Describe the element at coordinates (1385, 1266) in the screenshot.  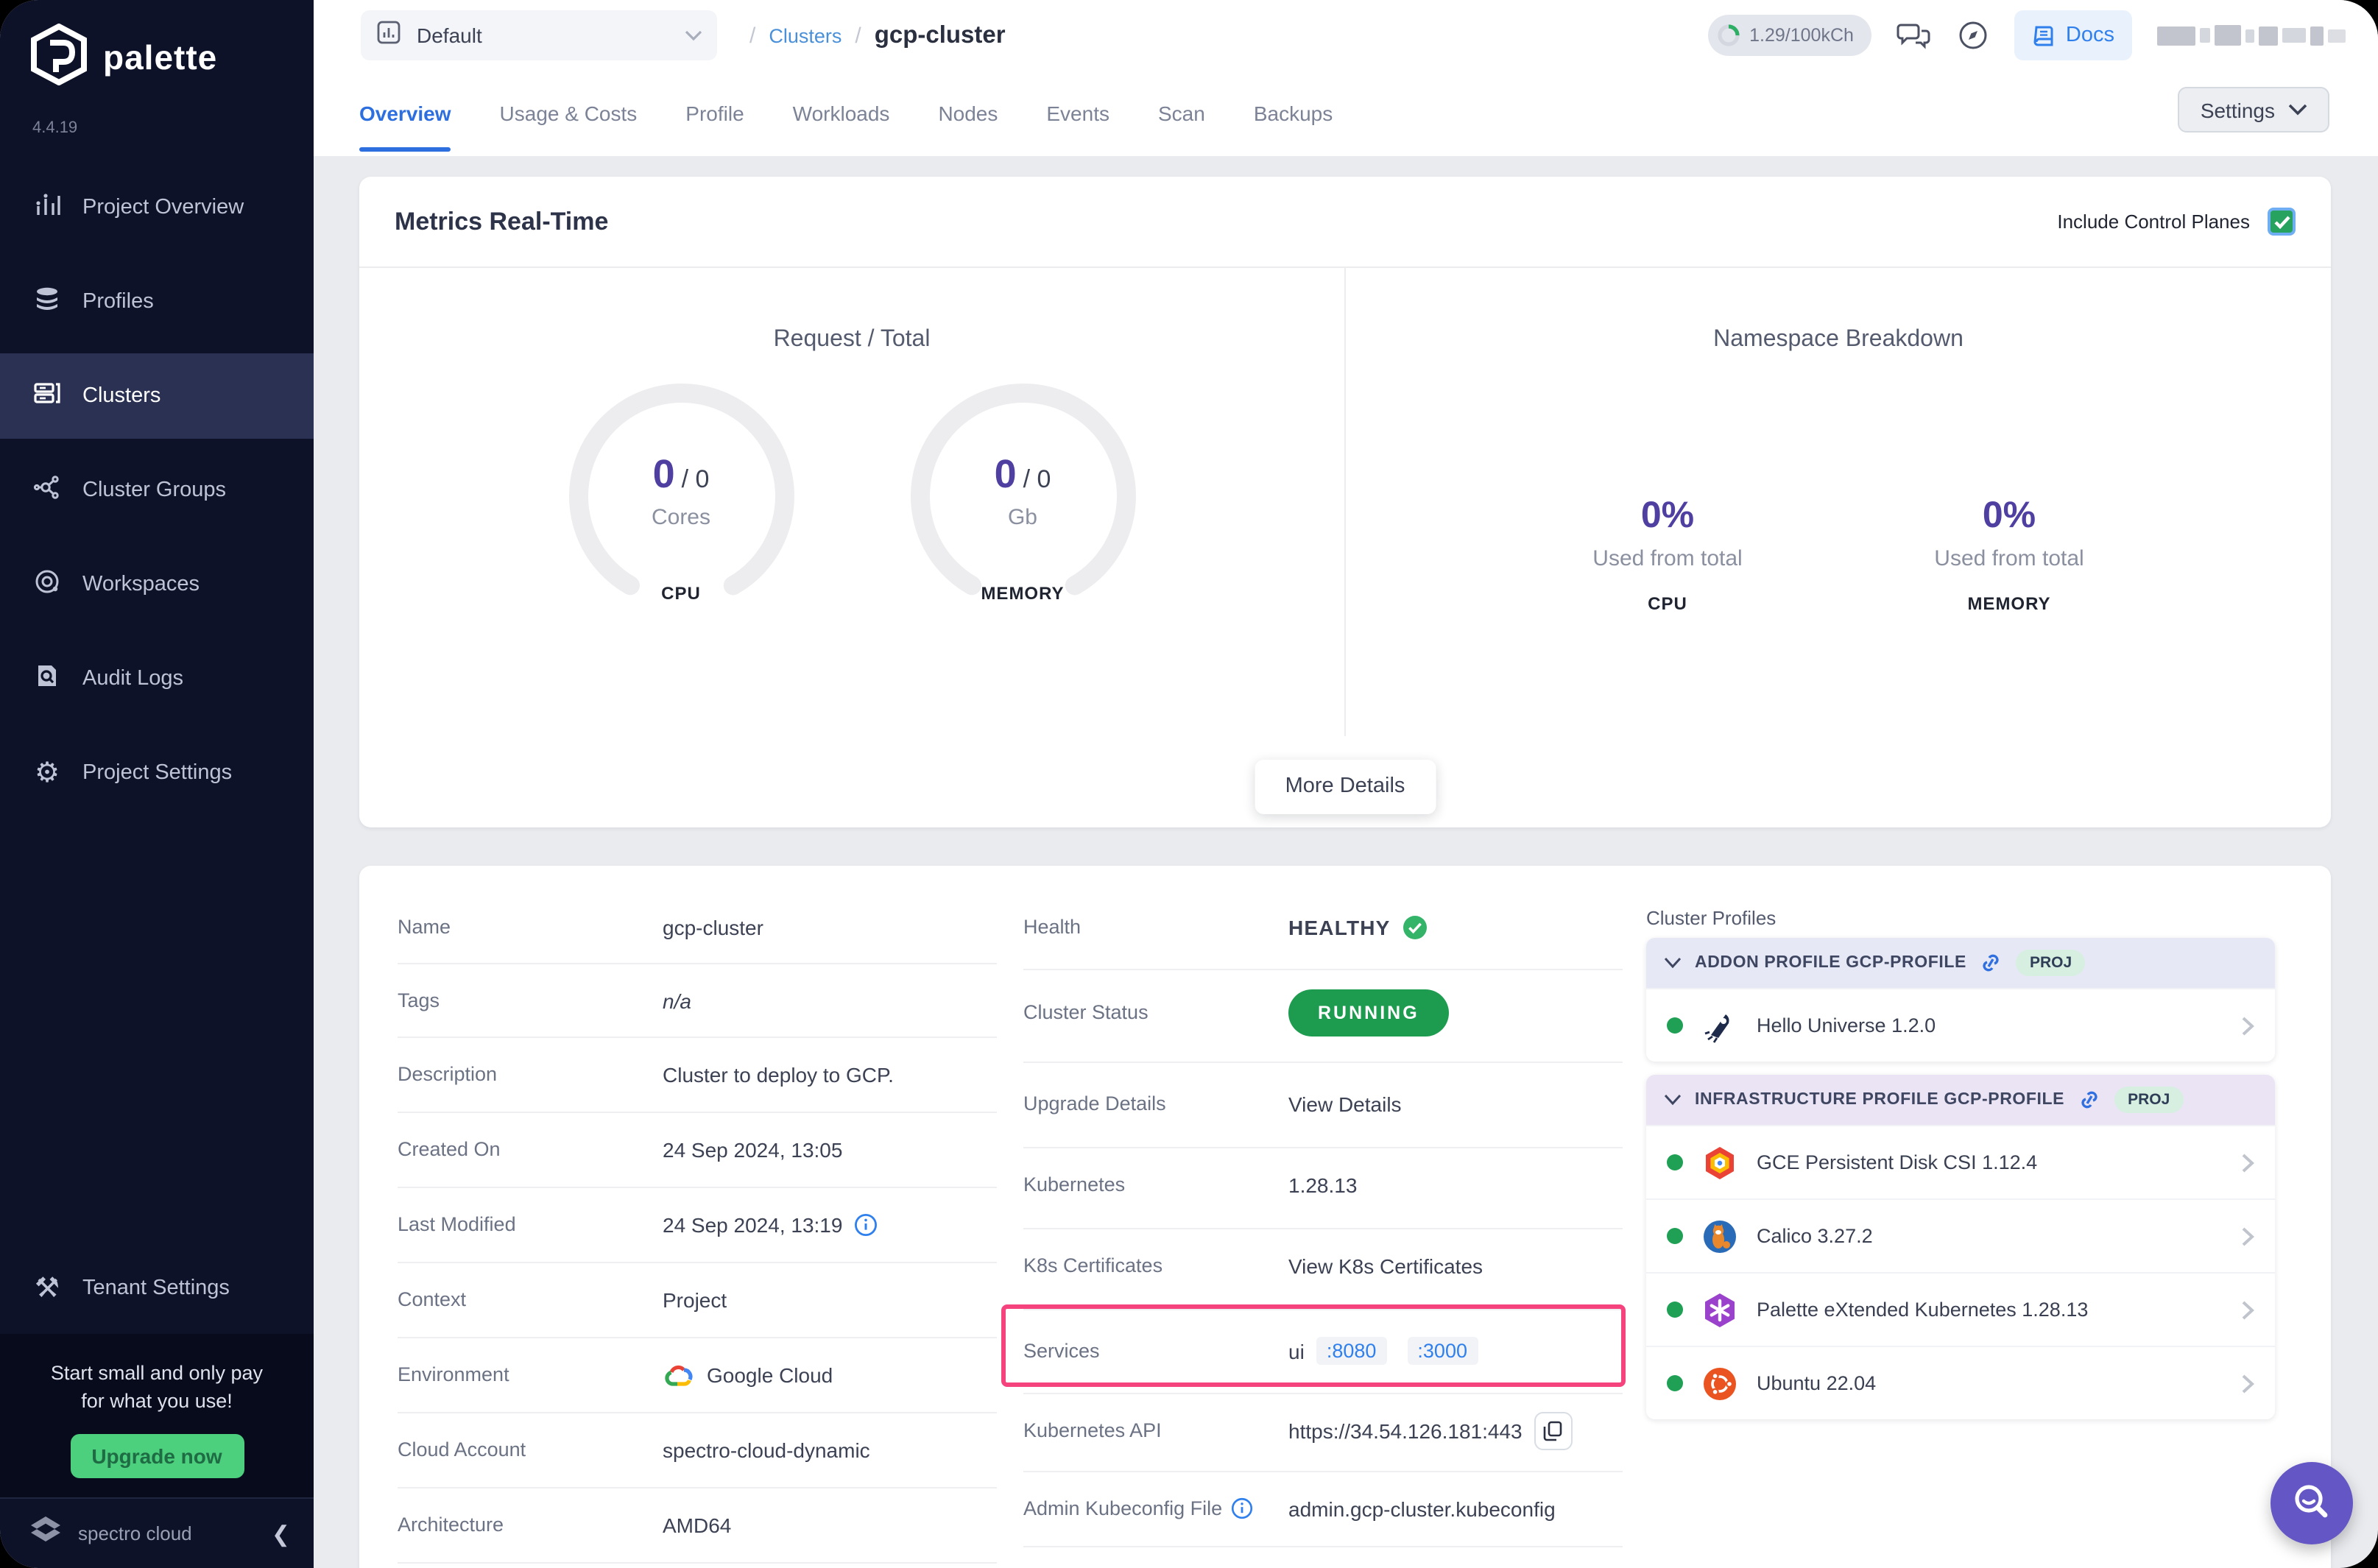
I see `view-k8s-certificates-link: View K8s Certificates` at that location.